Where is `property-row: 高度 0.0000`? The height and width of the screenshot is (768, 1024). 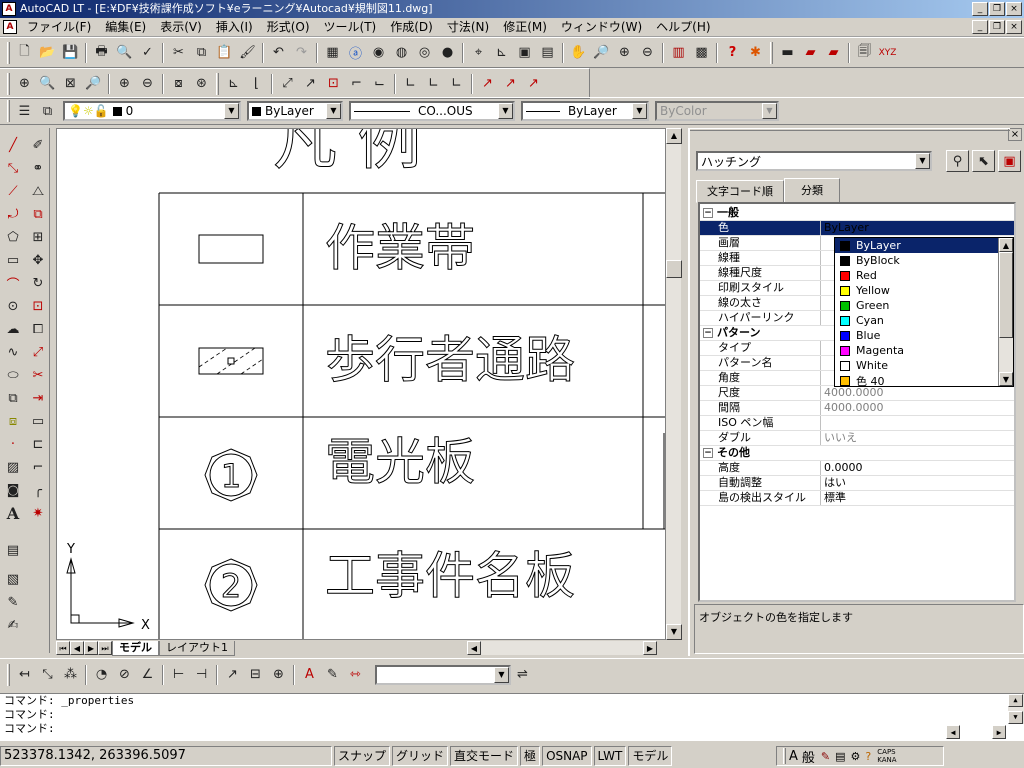
property-row: 高度 0.0000 is located at coordinates (857, 468).